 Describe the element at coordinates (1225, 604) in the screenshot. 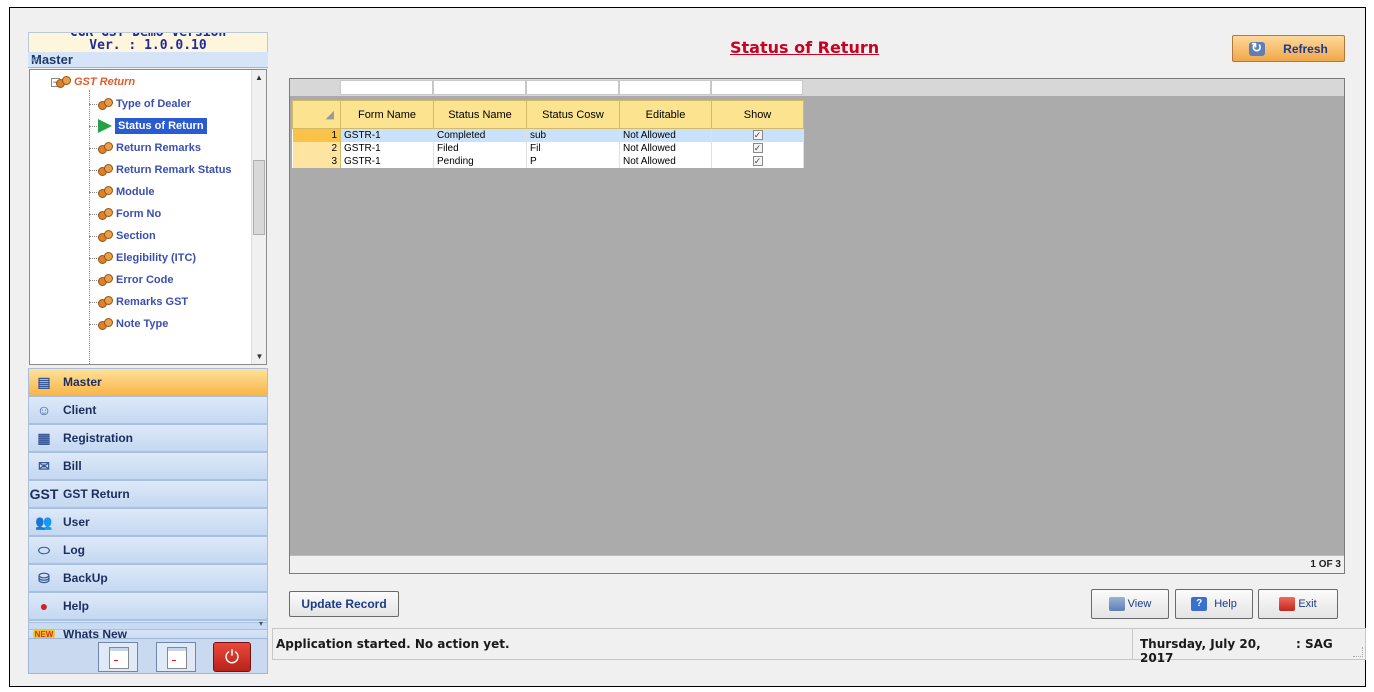

I see `help-label: Help` at that location.